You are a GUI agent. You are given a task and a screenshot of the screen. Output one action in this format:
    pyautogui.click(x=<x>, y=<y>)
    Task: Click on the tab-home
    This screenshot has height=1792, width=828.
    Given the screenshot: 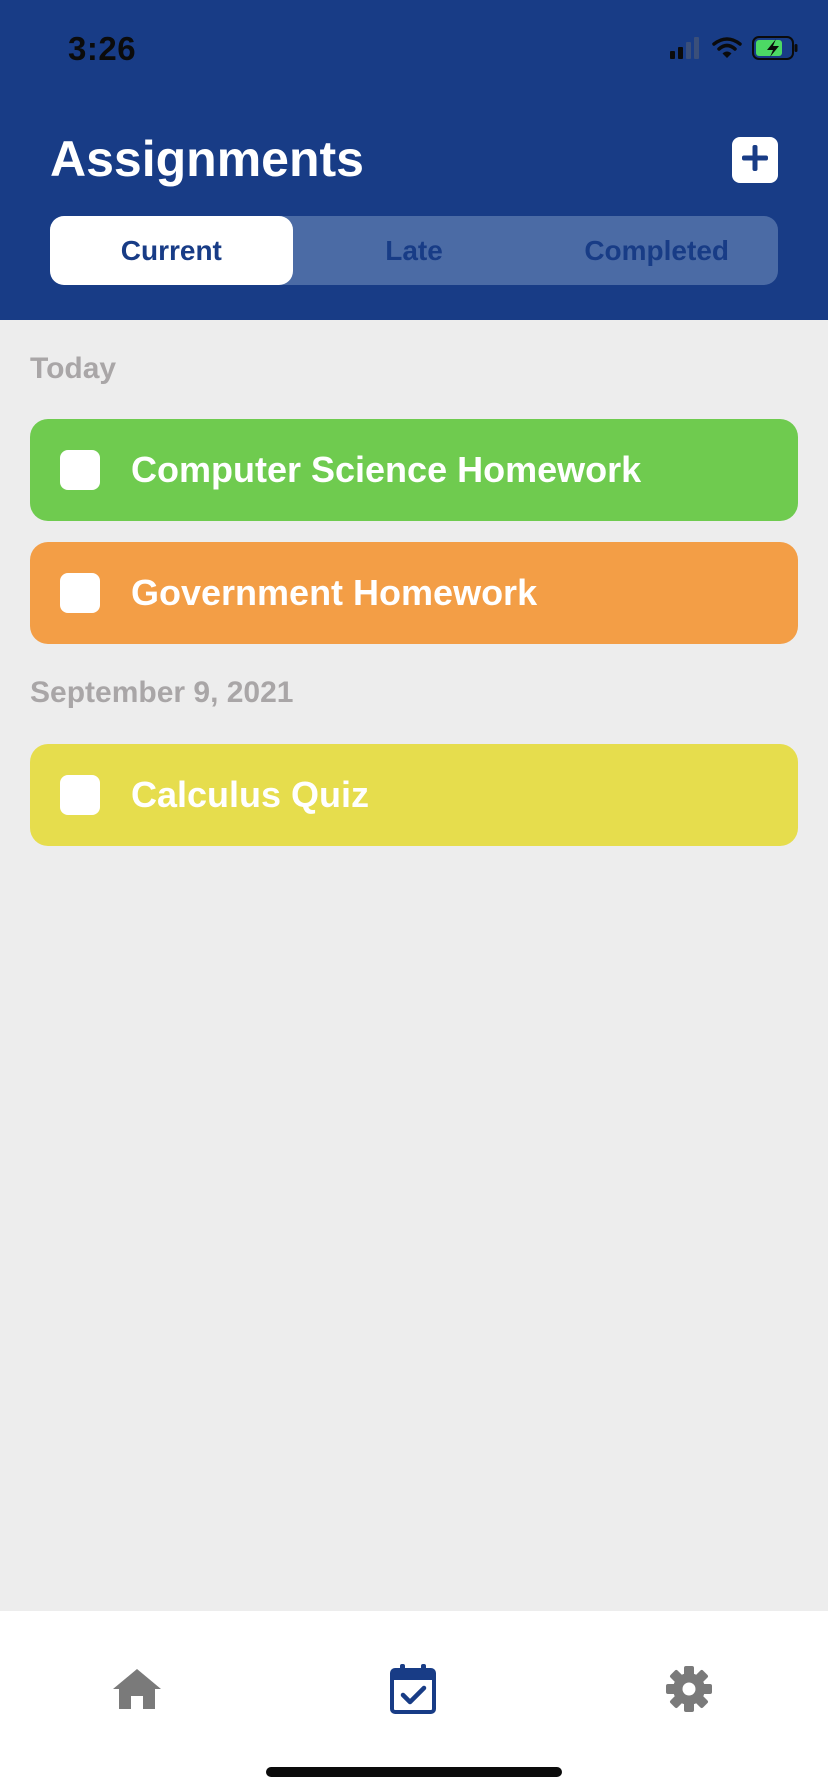 What is the action you would take?
    pyautogui.click(x=137, y=1691)
    